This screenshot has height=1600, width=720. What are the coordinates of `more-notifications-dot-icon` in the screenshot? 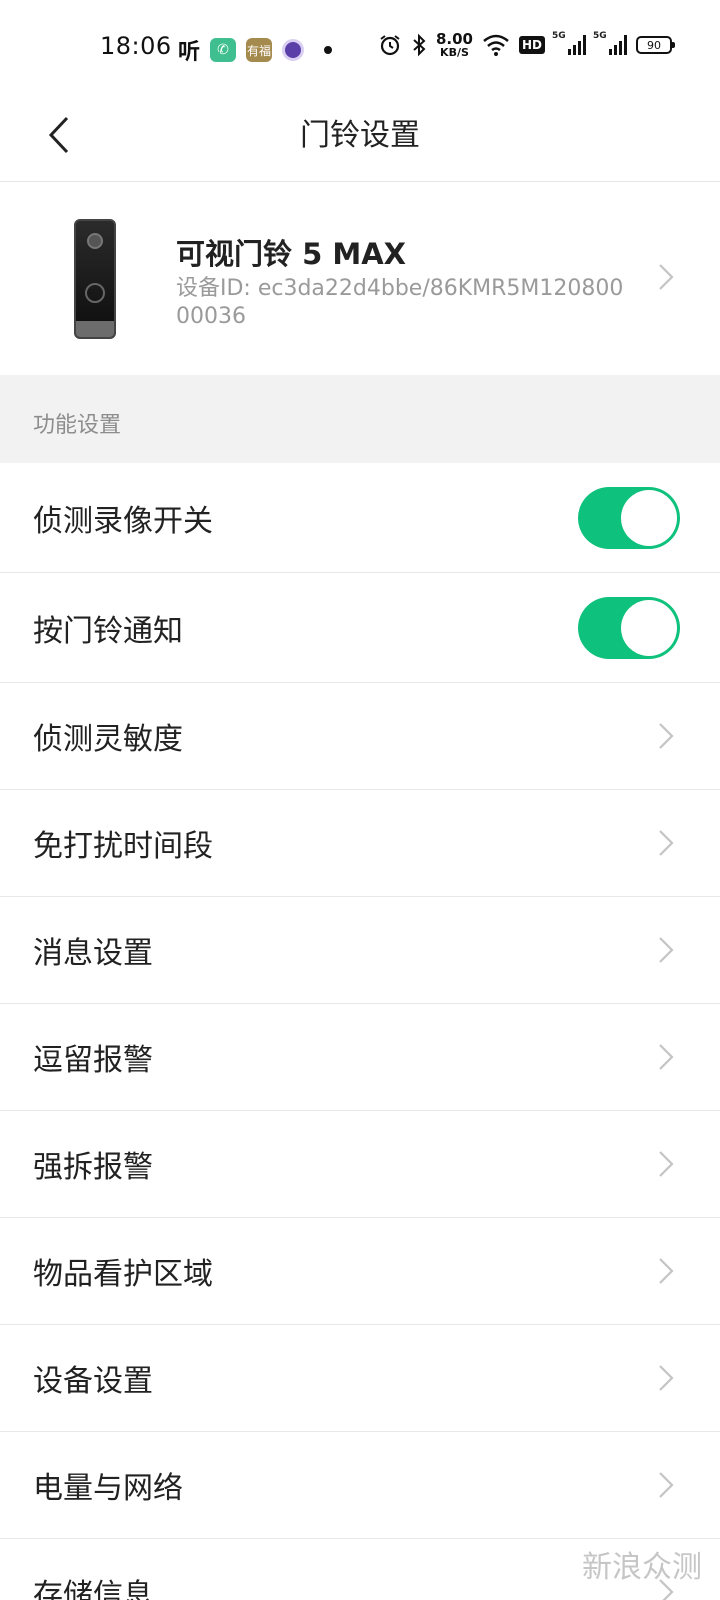 It's located at (328, 50).